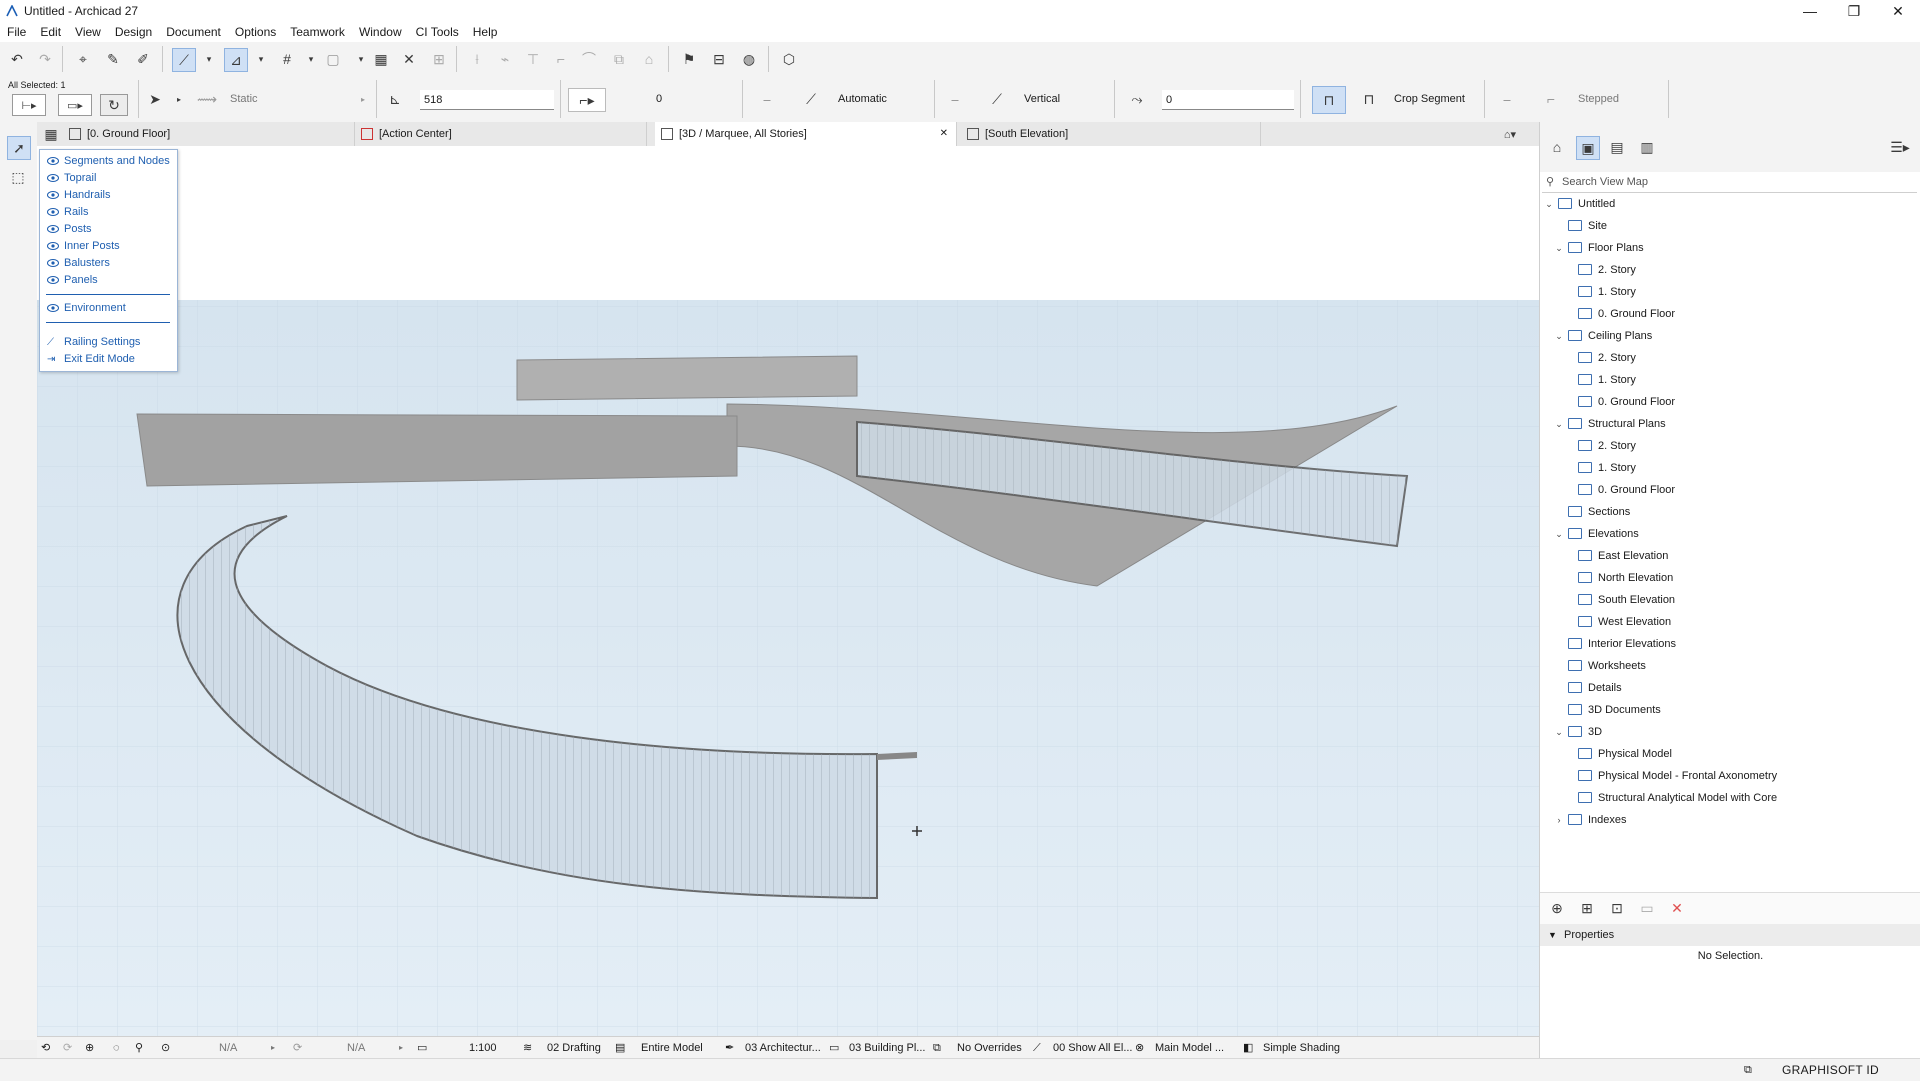 The image size is (1920, 1081). Describe the element at coordinates (1730, 578) in the screenshot. I see `tree-item: North Elevation` at that location.